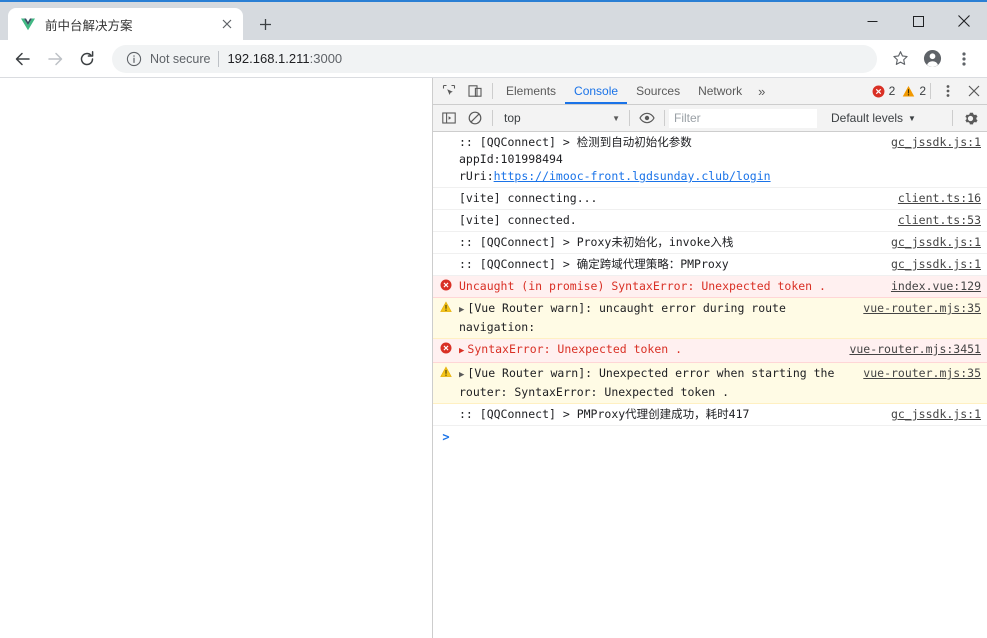 Image resolution: width=987 pixels, height=638 pixels. What do you see at coordinates (475, 91) in the screenshot?
I see `device-toolbar-icon` at bounding box center [475, 91].